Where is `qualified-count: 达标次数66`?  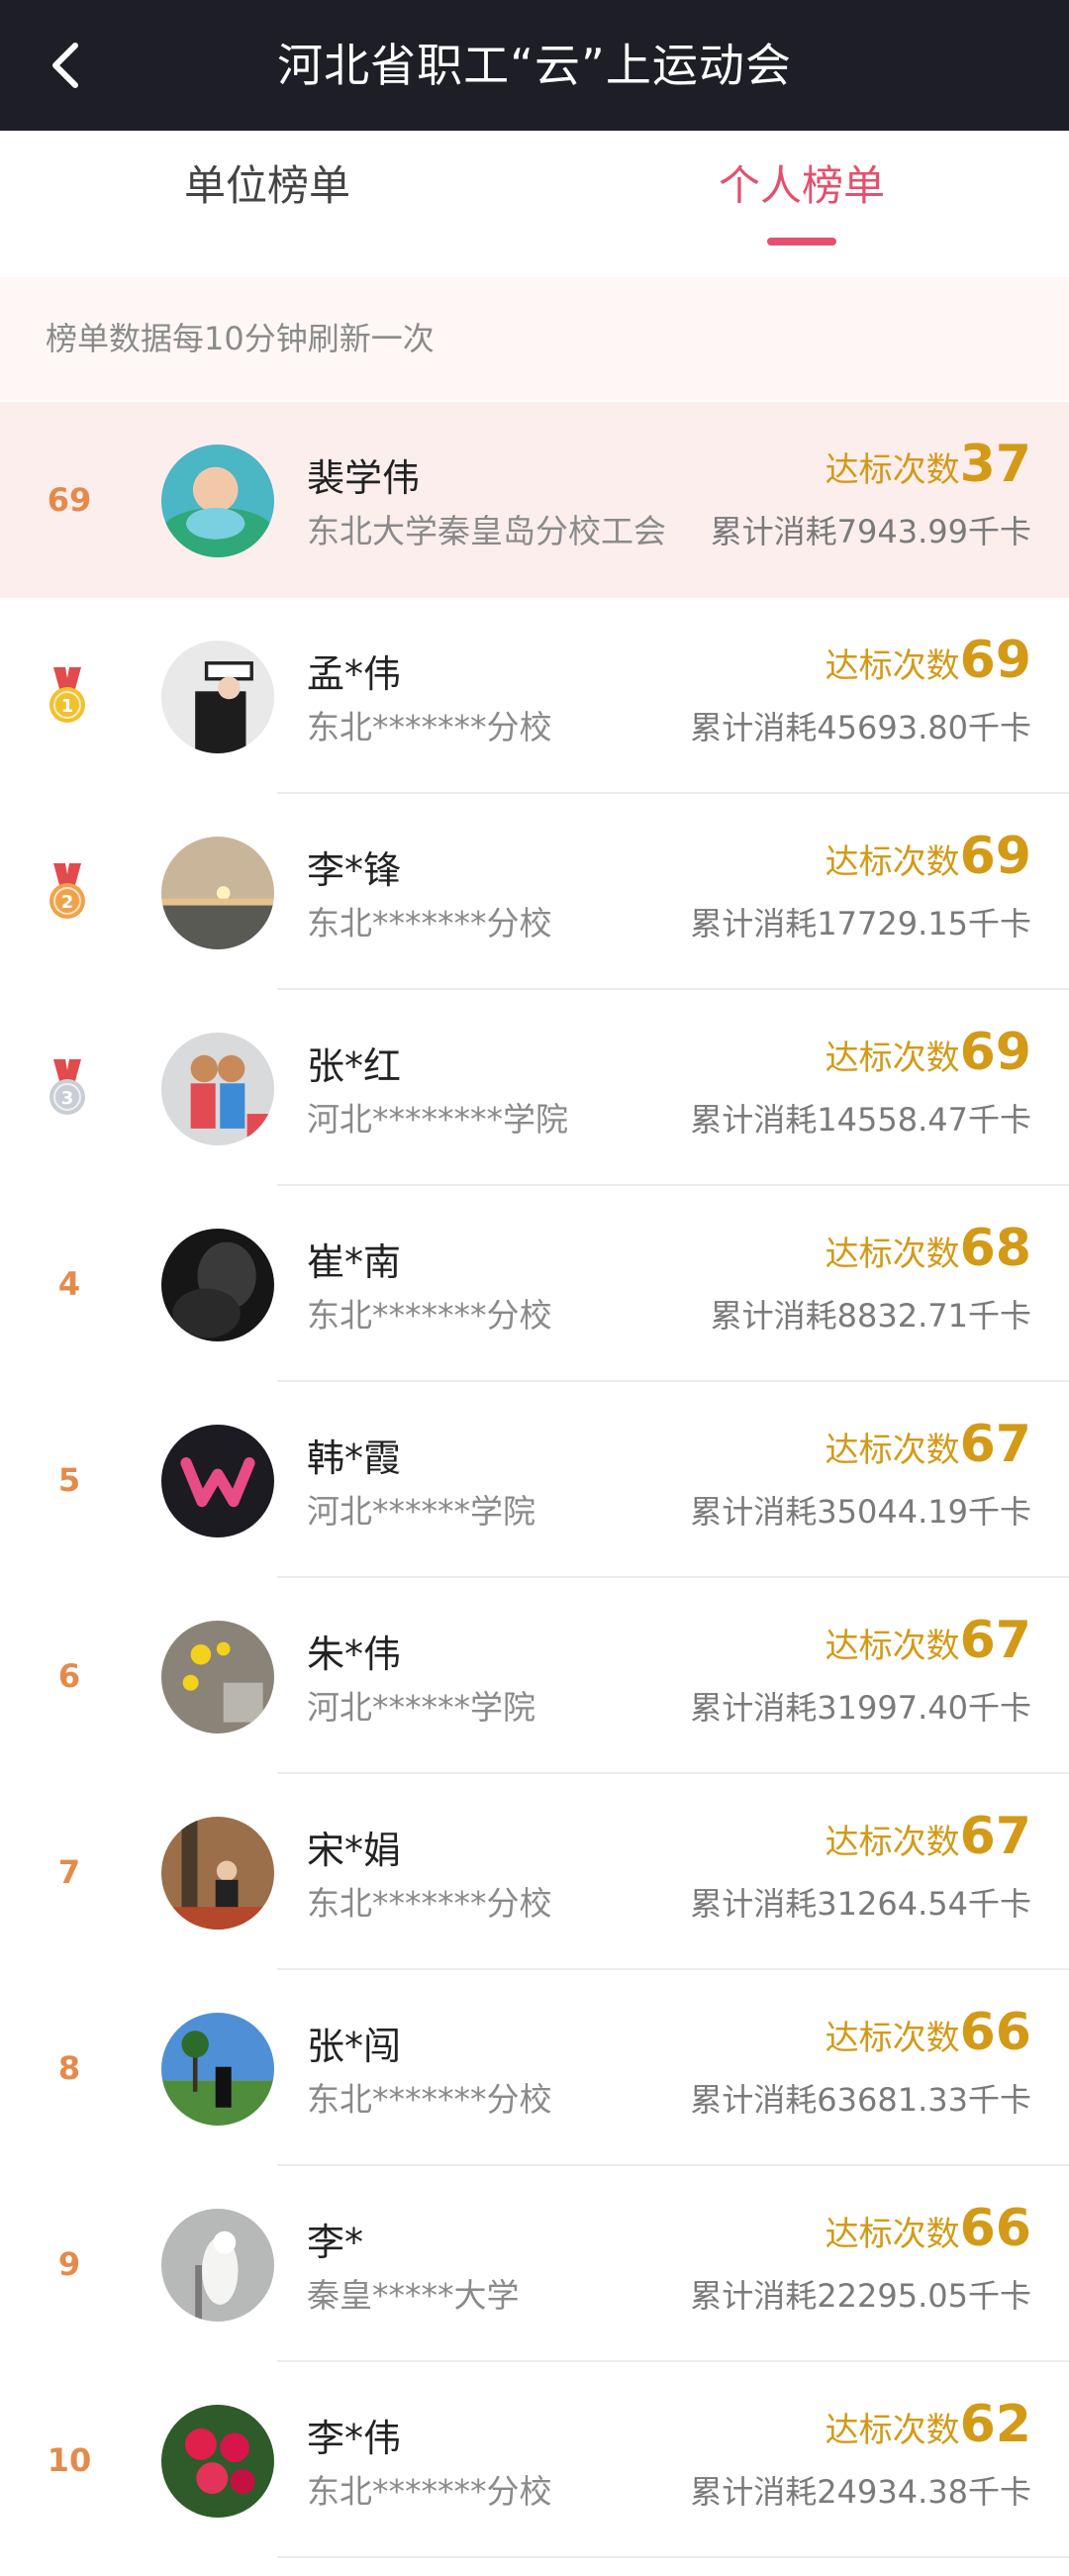 qualified-count: 达标次数66 is located at coordinates (860, 2231).